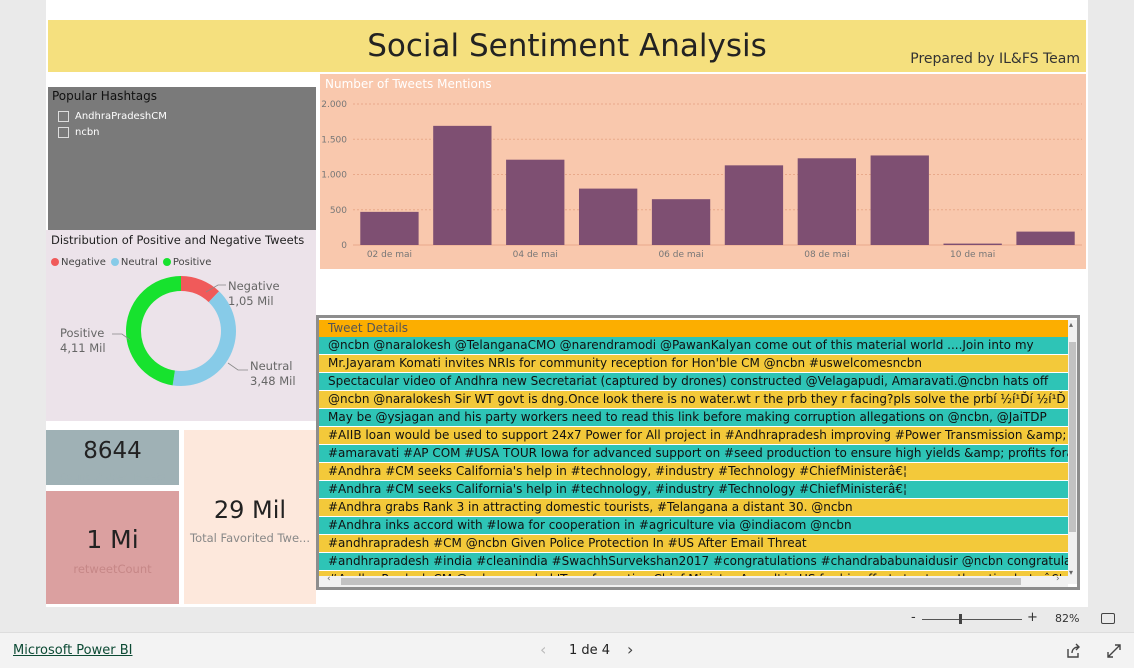 This screenshot has width=1134, height=668. I want to click on zoom-in-button: +, so click(1032, 617).